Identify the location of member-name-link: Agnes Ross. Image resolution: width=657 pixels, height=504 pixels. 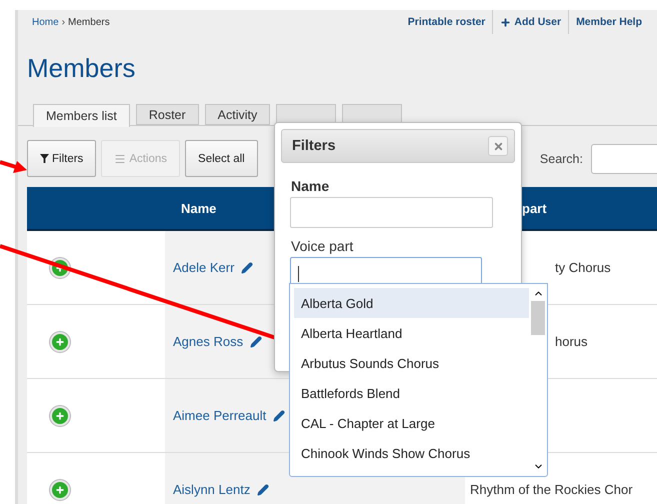
(208, 341).